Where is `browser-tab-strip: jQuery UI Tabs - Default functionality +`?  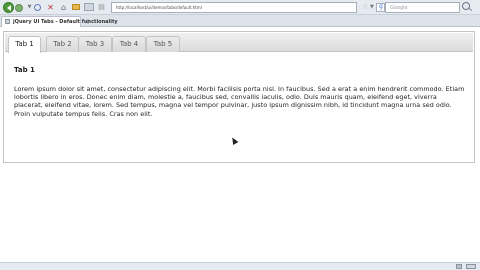
browser-tab-strip: jQuery UI Tabs - Default functionality + is located at coordinates (240, 21).